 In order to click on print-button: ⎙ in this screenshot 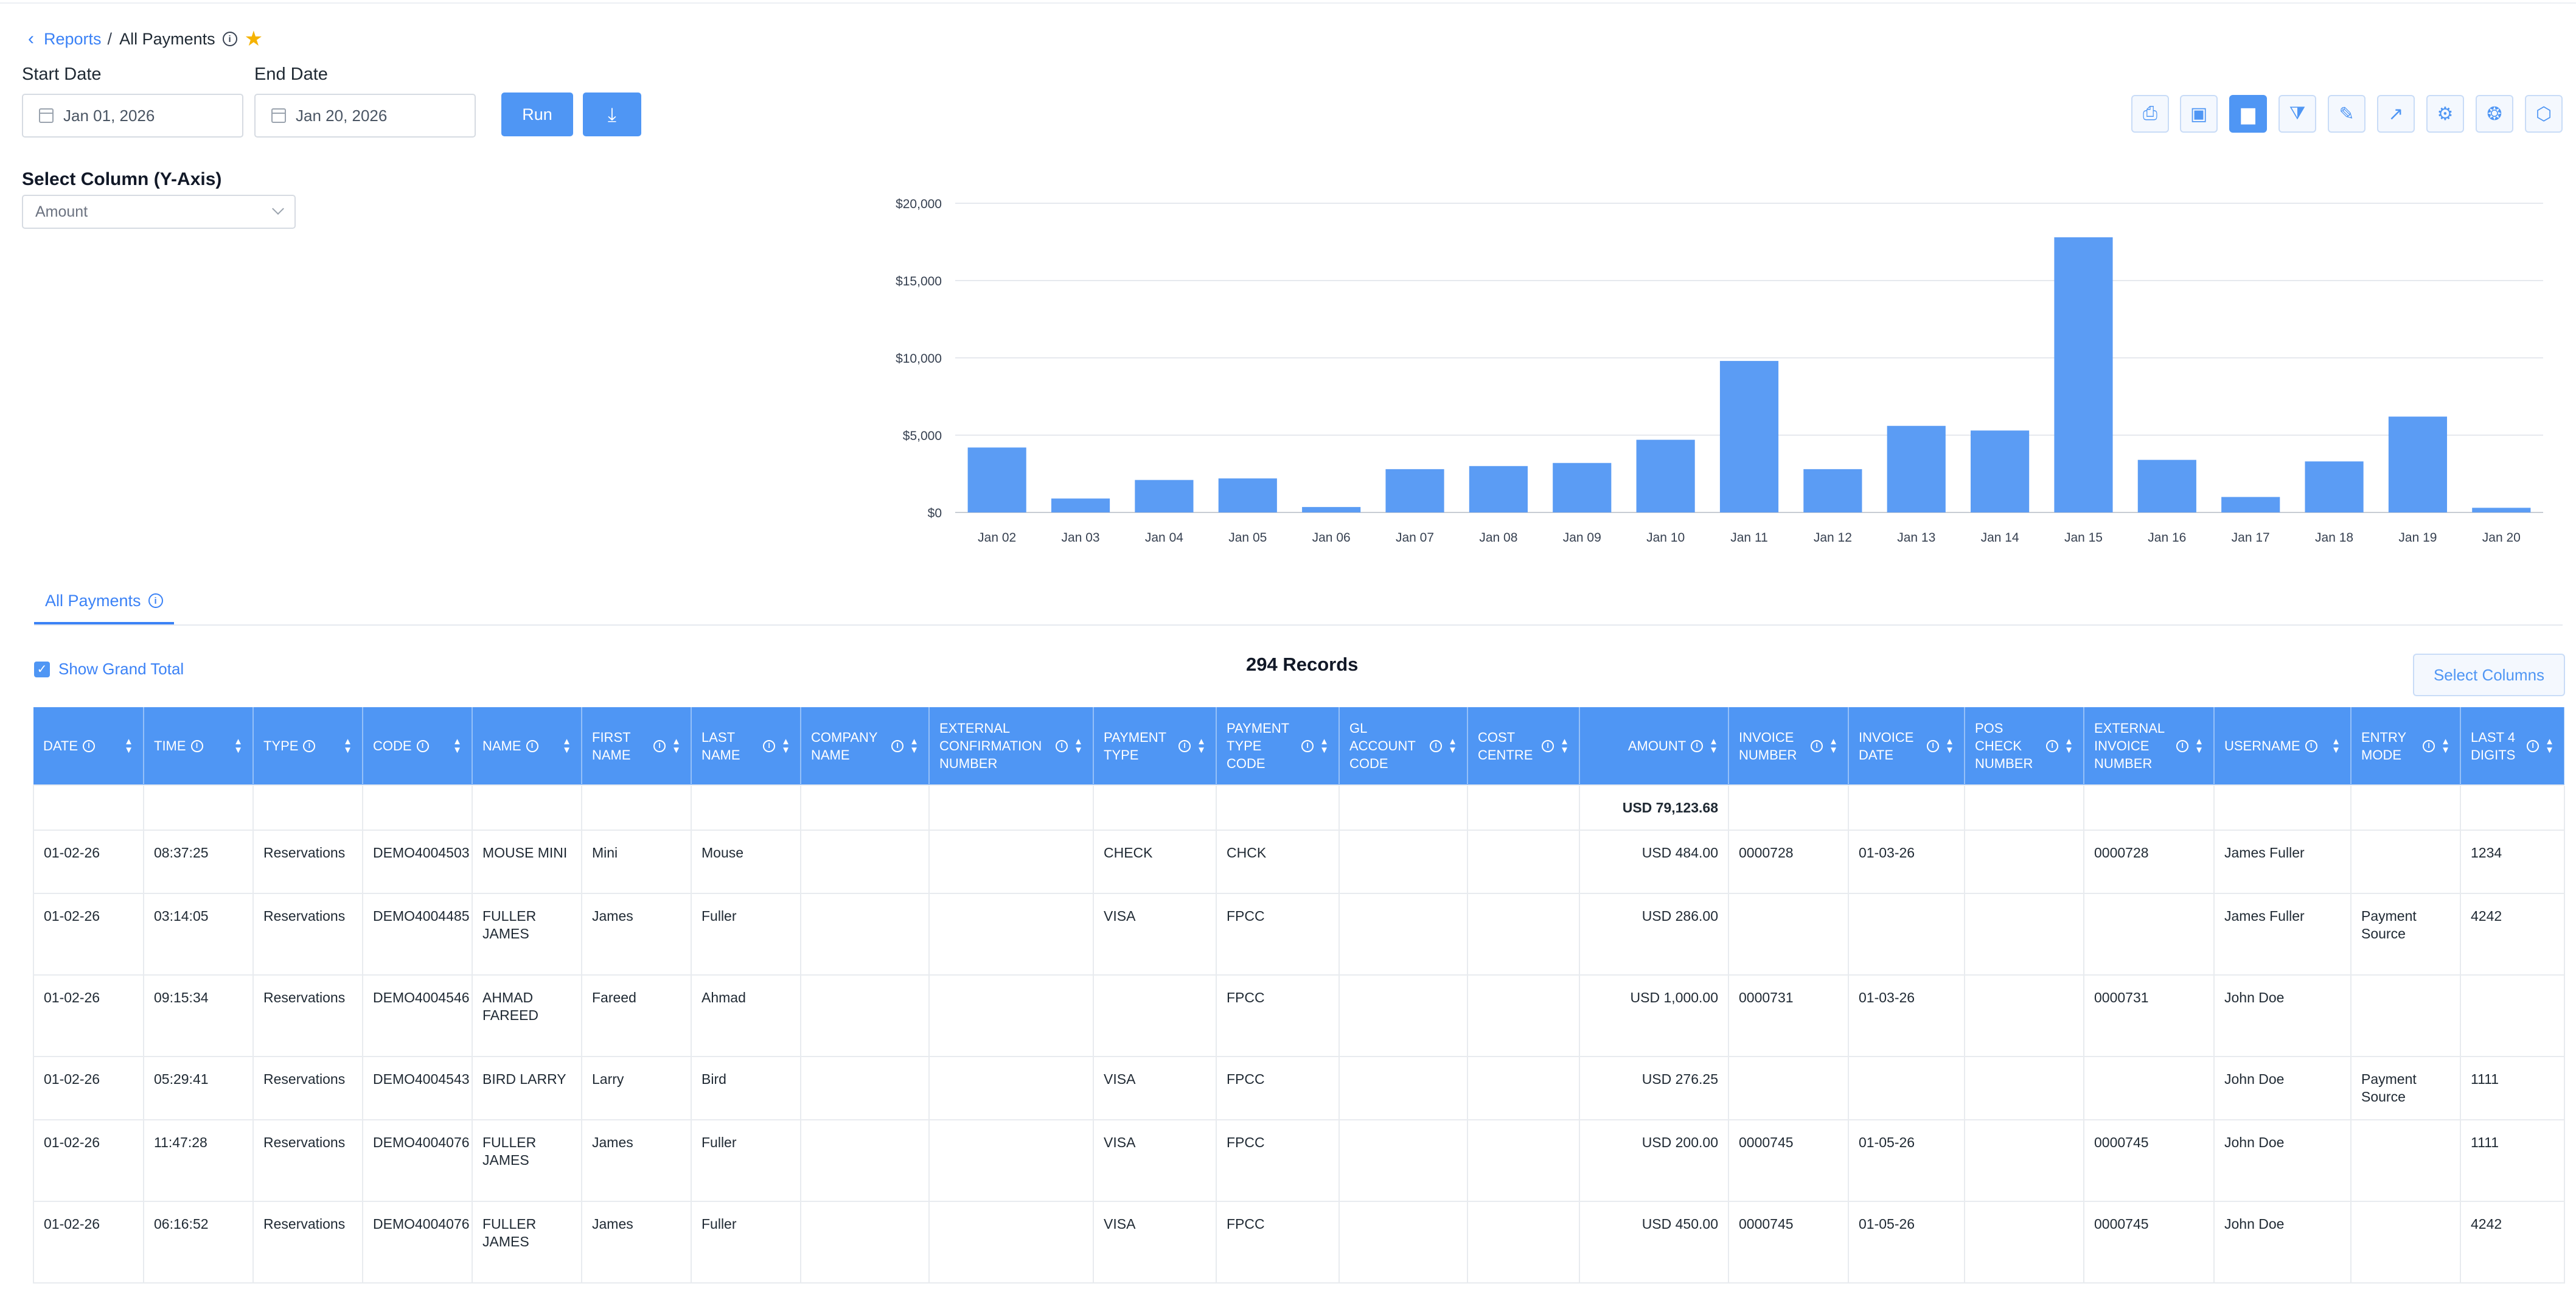, I will do `click(2150, 114)`.